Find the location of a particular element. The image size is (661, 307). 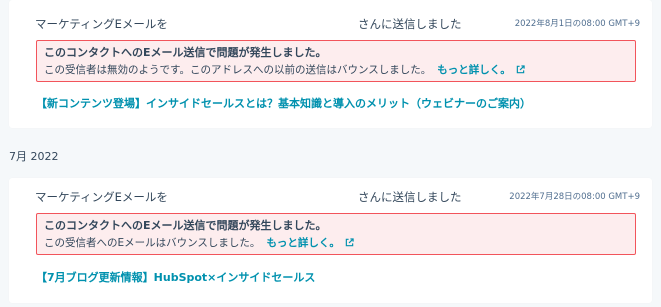

alert-message-line: この受信者へのEメールはバウンスしました。 もっと詳しく。 is located at coordinates (199, 243).